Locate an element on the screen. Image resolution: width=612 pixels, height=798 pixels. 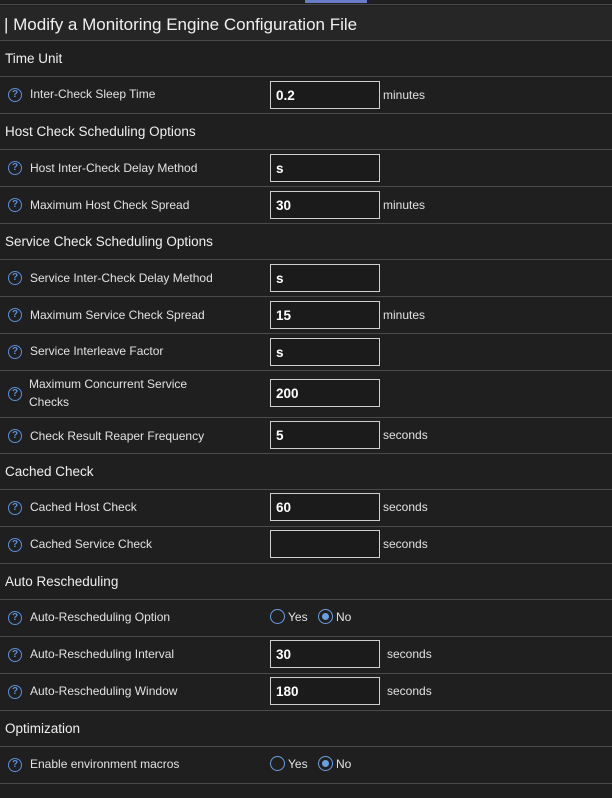
field-label: Service Inter-Check Delay Method is located at coordinates (121, 278).